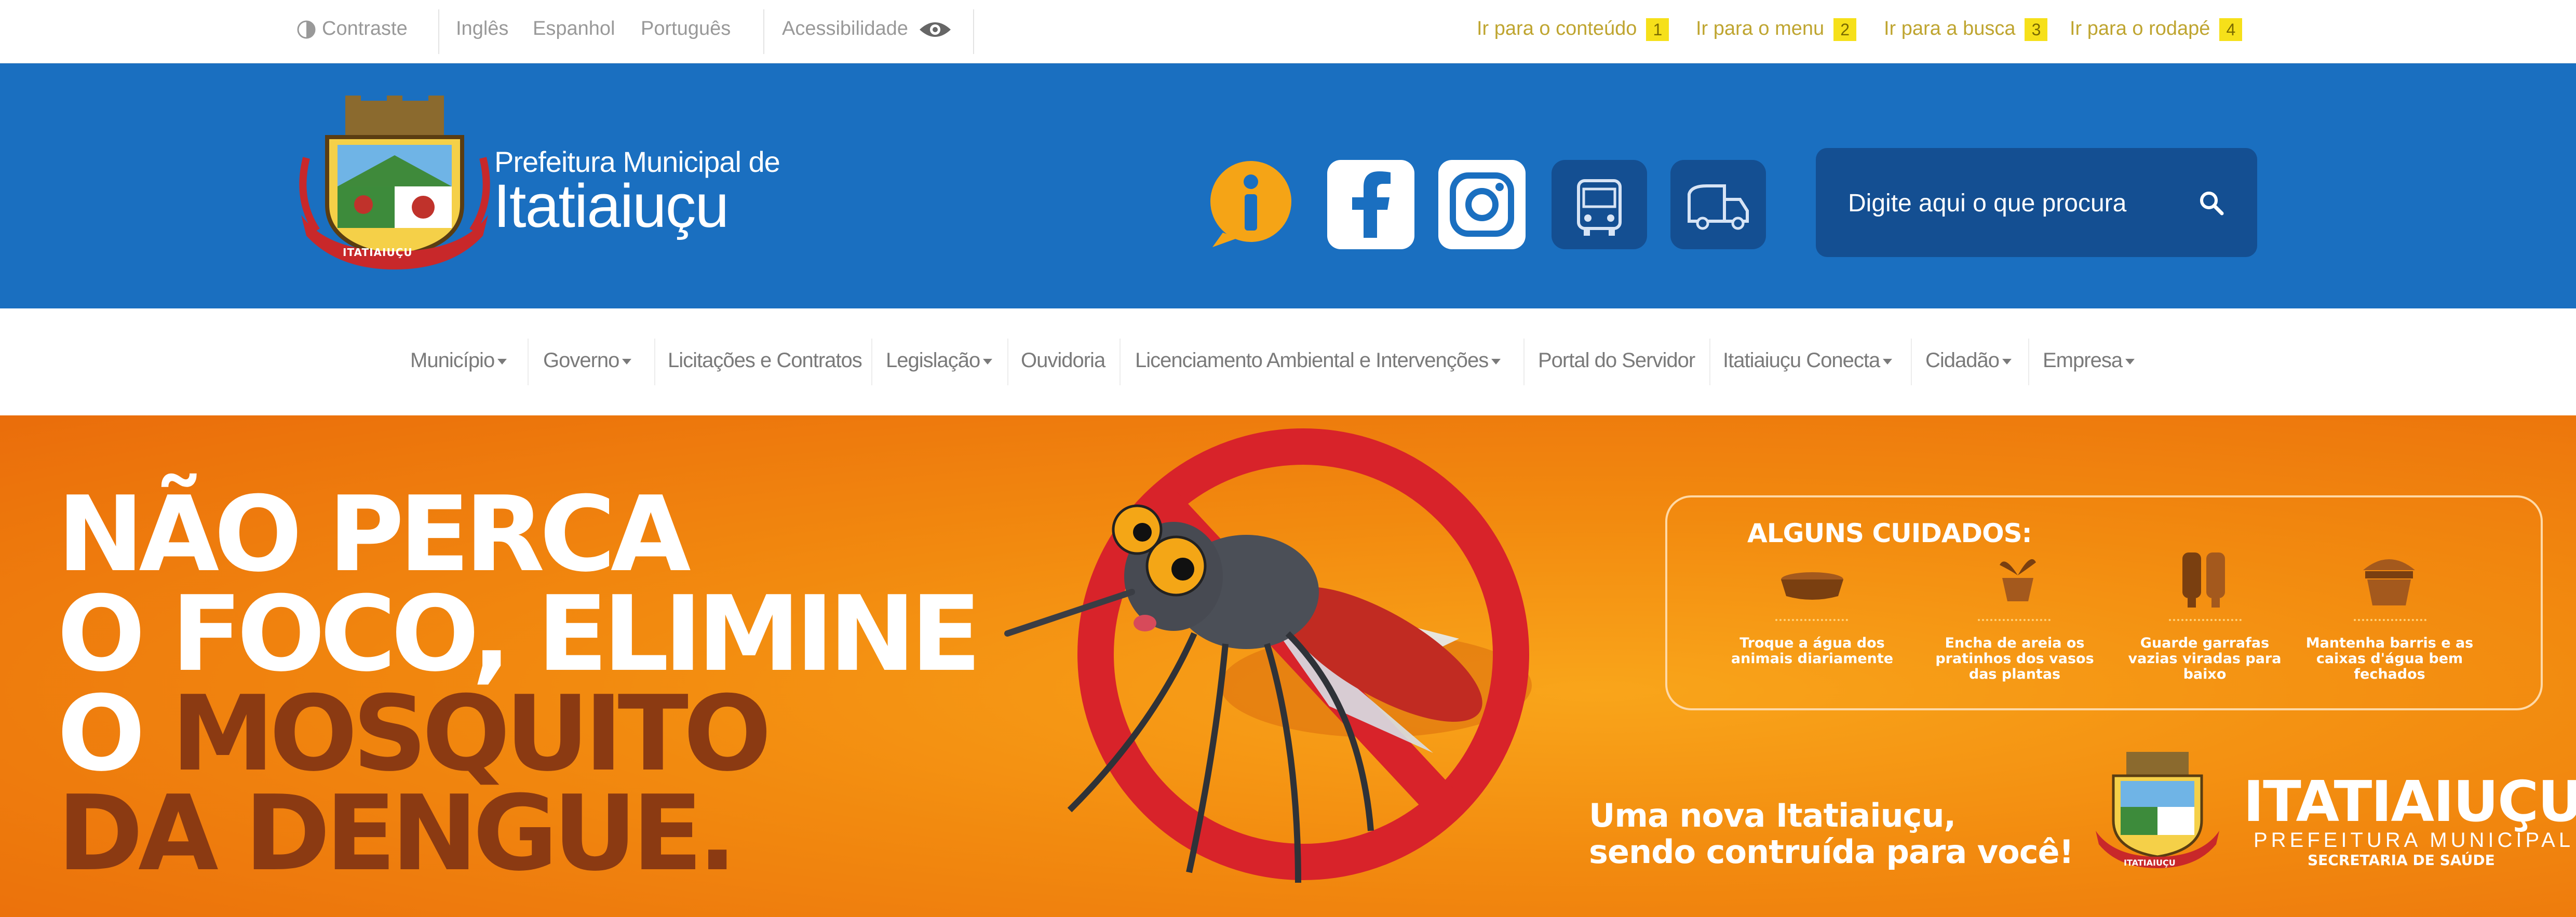 Image resolution: width=2576 pixels, height=917 pixels. I want to click on info-icon-button, so click(1250, 204).